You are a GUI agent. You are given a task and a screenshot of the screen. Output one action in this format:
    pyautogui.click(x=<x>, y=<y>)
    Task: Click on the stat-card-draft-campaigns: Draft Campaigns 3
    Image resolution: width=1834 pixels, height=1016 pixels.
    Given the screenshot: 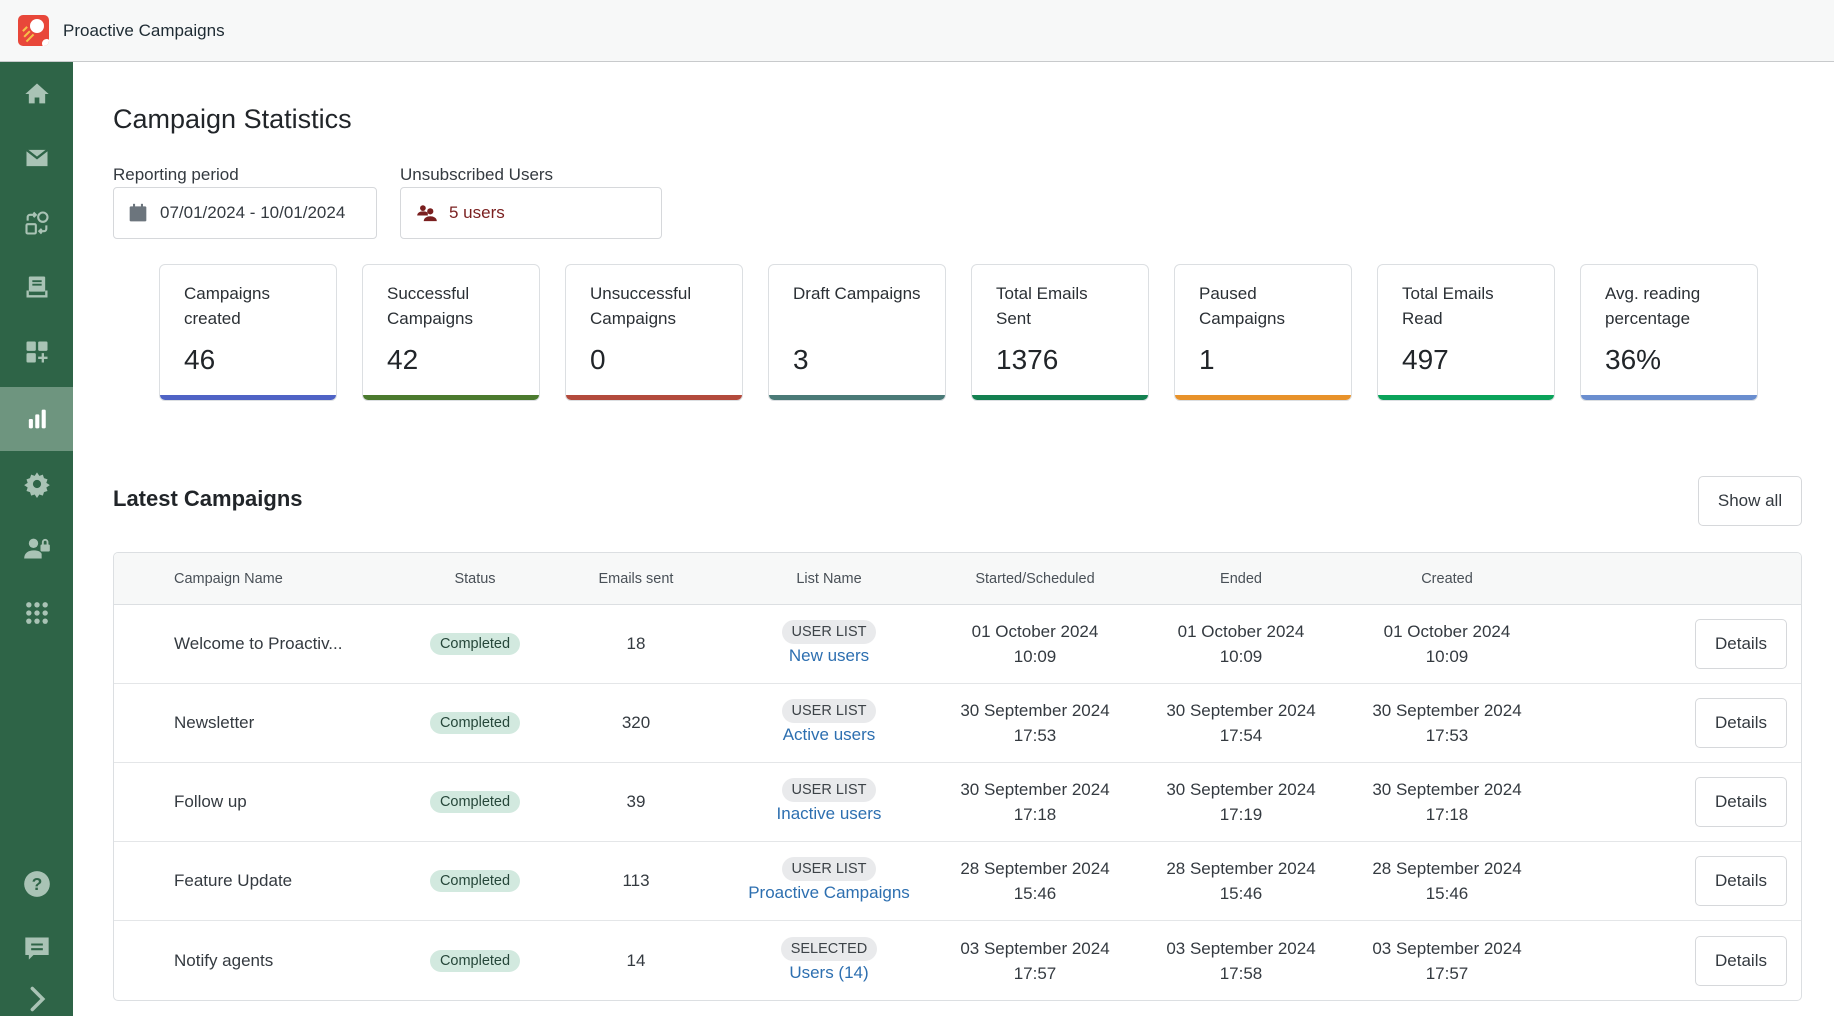 What is the action you would take?
    pyautogui.click(x=857, y=332)
    